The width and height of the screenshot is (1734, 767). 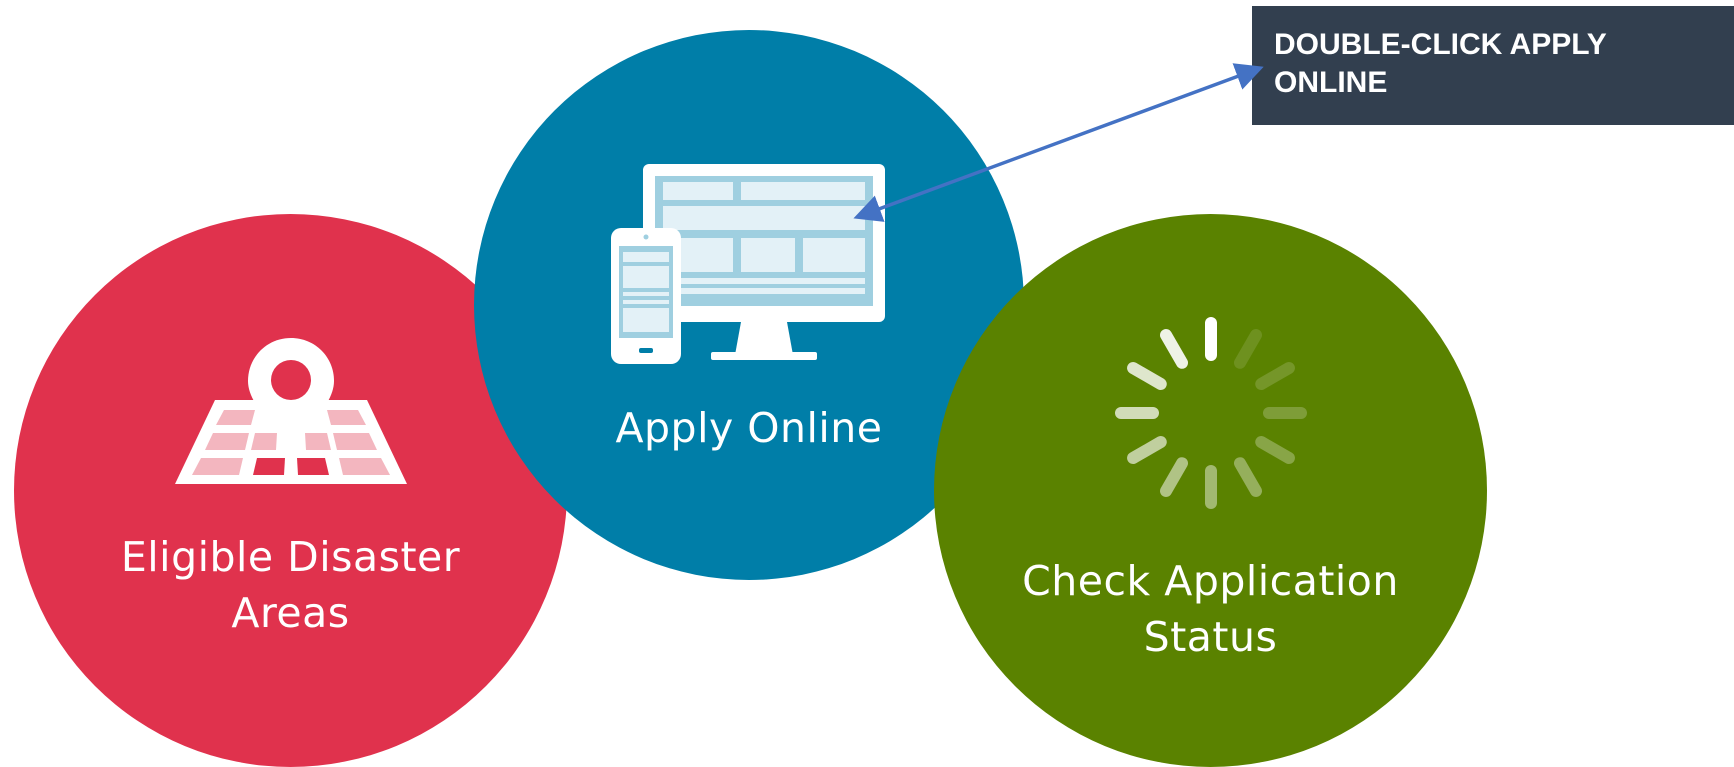 What do you see at coordinates (1210, 581) in the screenshot?
I see `label-line-1: Check Application` at bounding box center [1210, 581].